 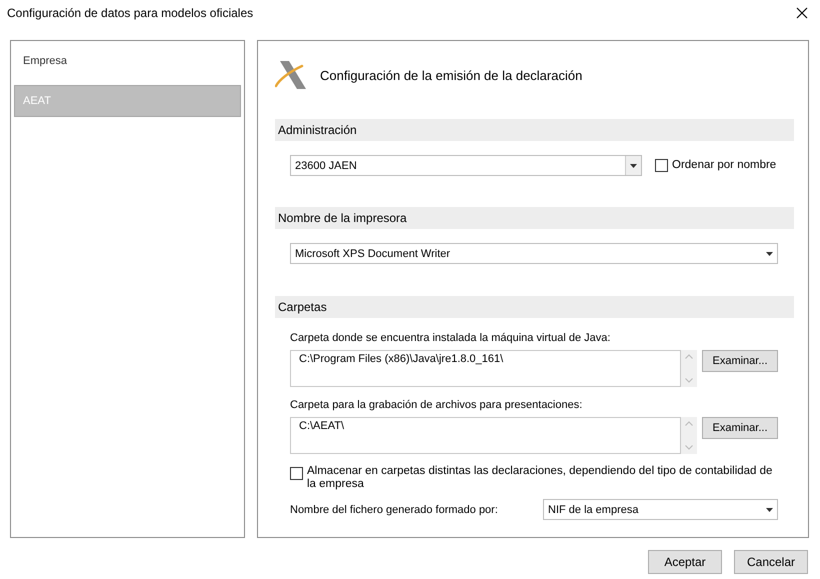 What do you see at coordinates (466, 165) in the screenshot?
I see `dropdown: 23600 JAEN` at bounding box center [466, 165].